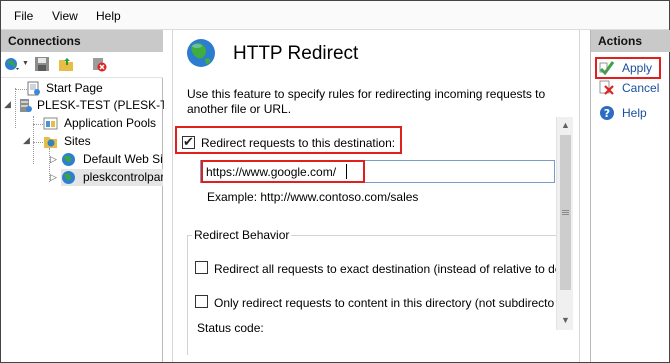 The image size is (670, 363). What do you see at coordinates (606, 87) in the screenshot?
I see `cancel-icon` at bounding box center [606, 87].